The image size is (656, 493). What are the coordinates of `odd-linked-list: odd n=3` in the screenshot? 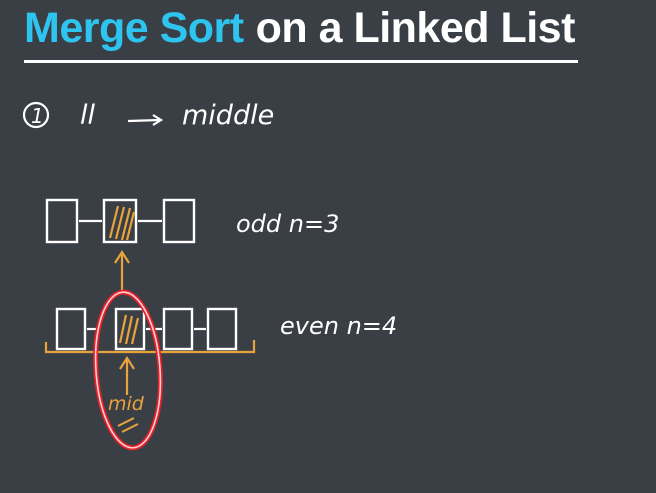 It's located at (192, 221).